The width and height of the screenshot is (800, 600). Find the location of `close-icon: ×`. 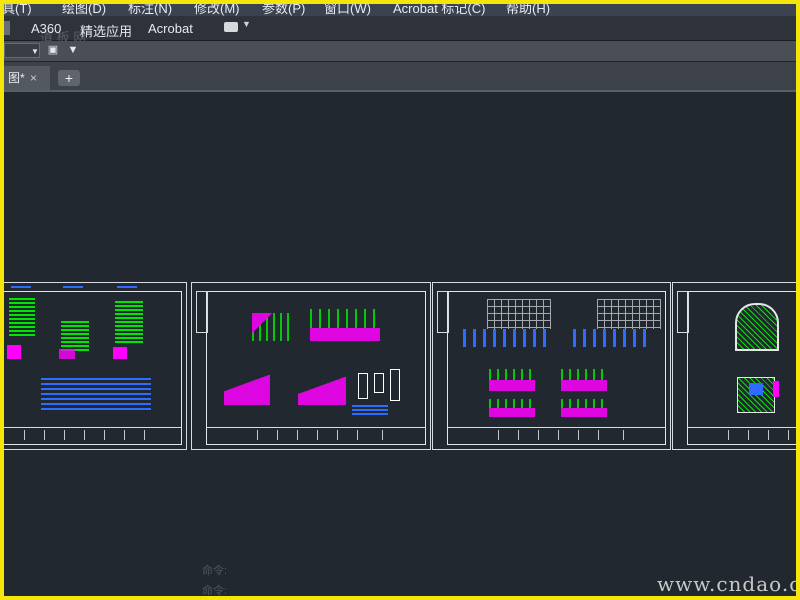

close-icon: × is located at coordinates (33, 78).